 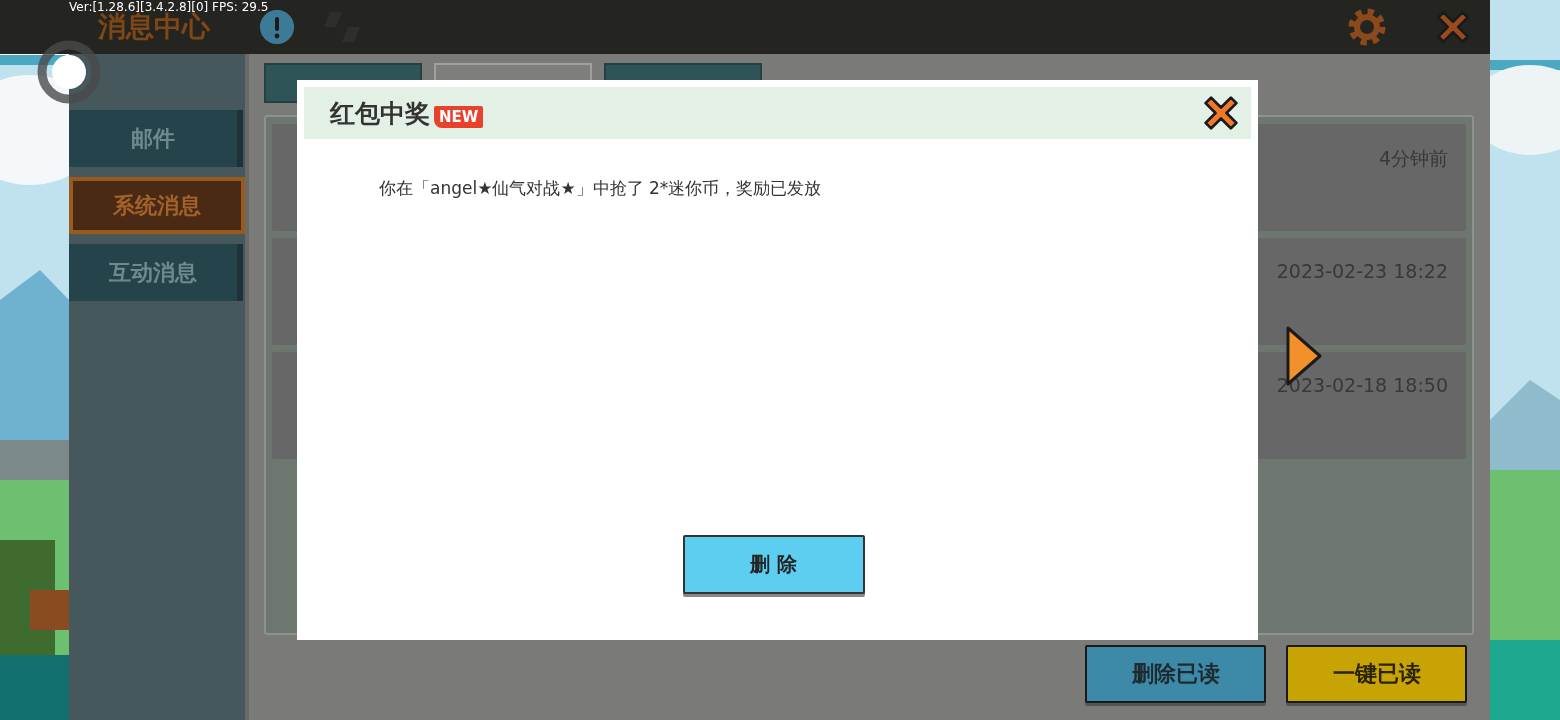 I want to click on sidebar-item: 邮件, so click(x=156, y=138).